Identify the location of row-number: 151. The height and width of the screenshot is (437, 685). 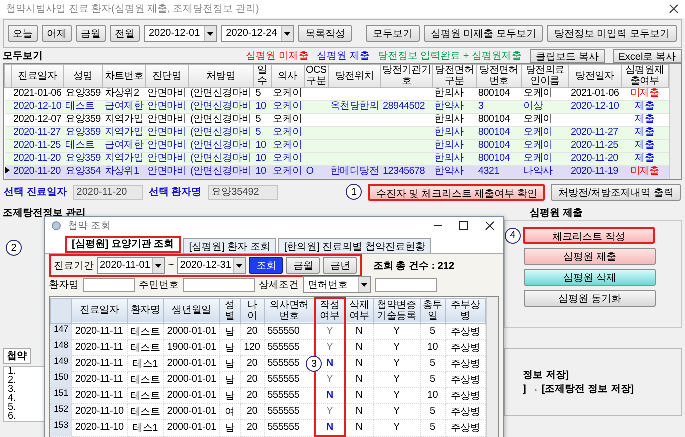
(61, 396).